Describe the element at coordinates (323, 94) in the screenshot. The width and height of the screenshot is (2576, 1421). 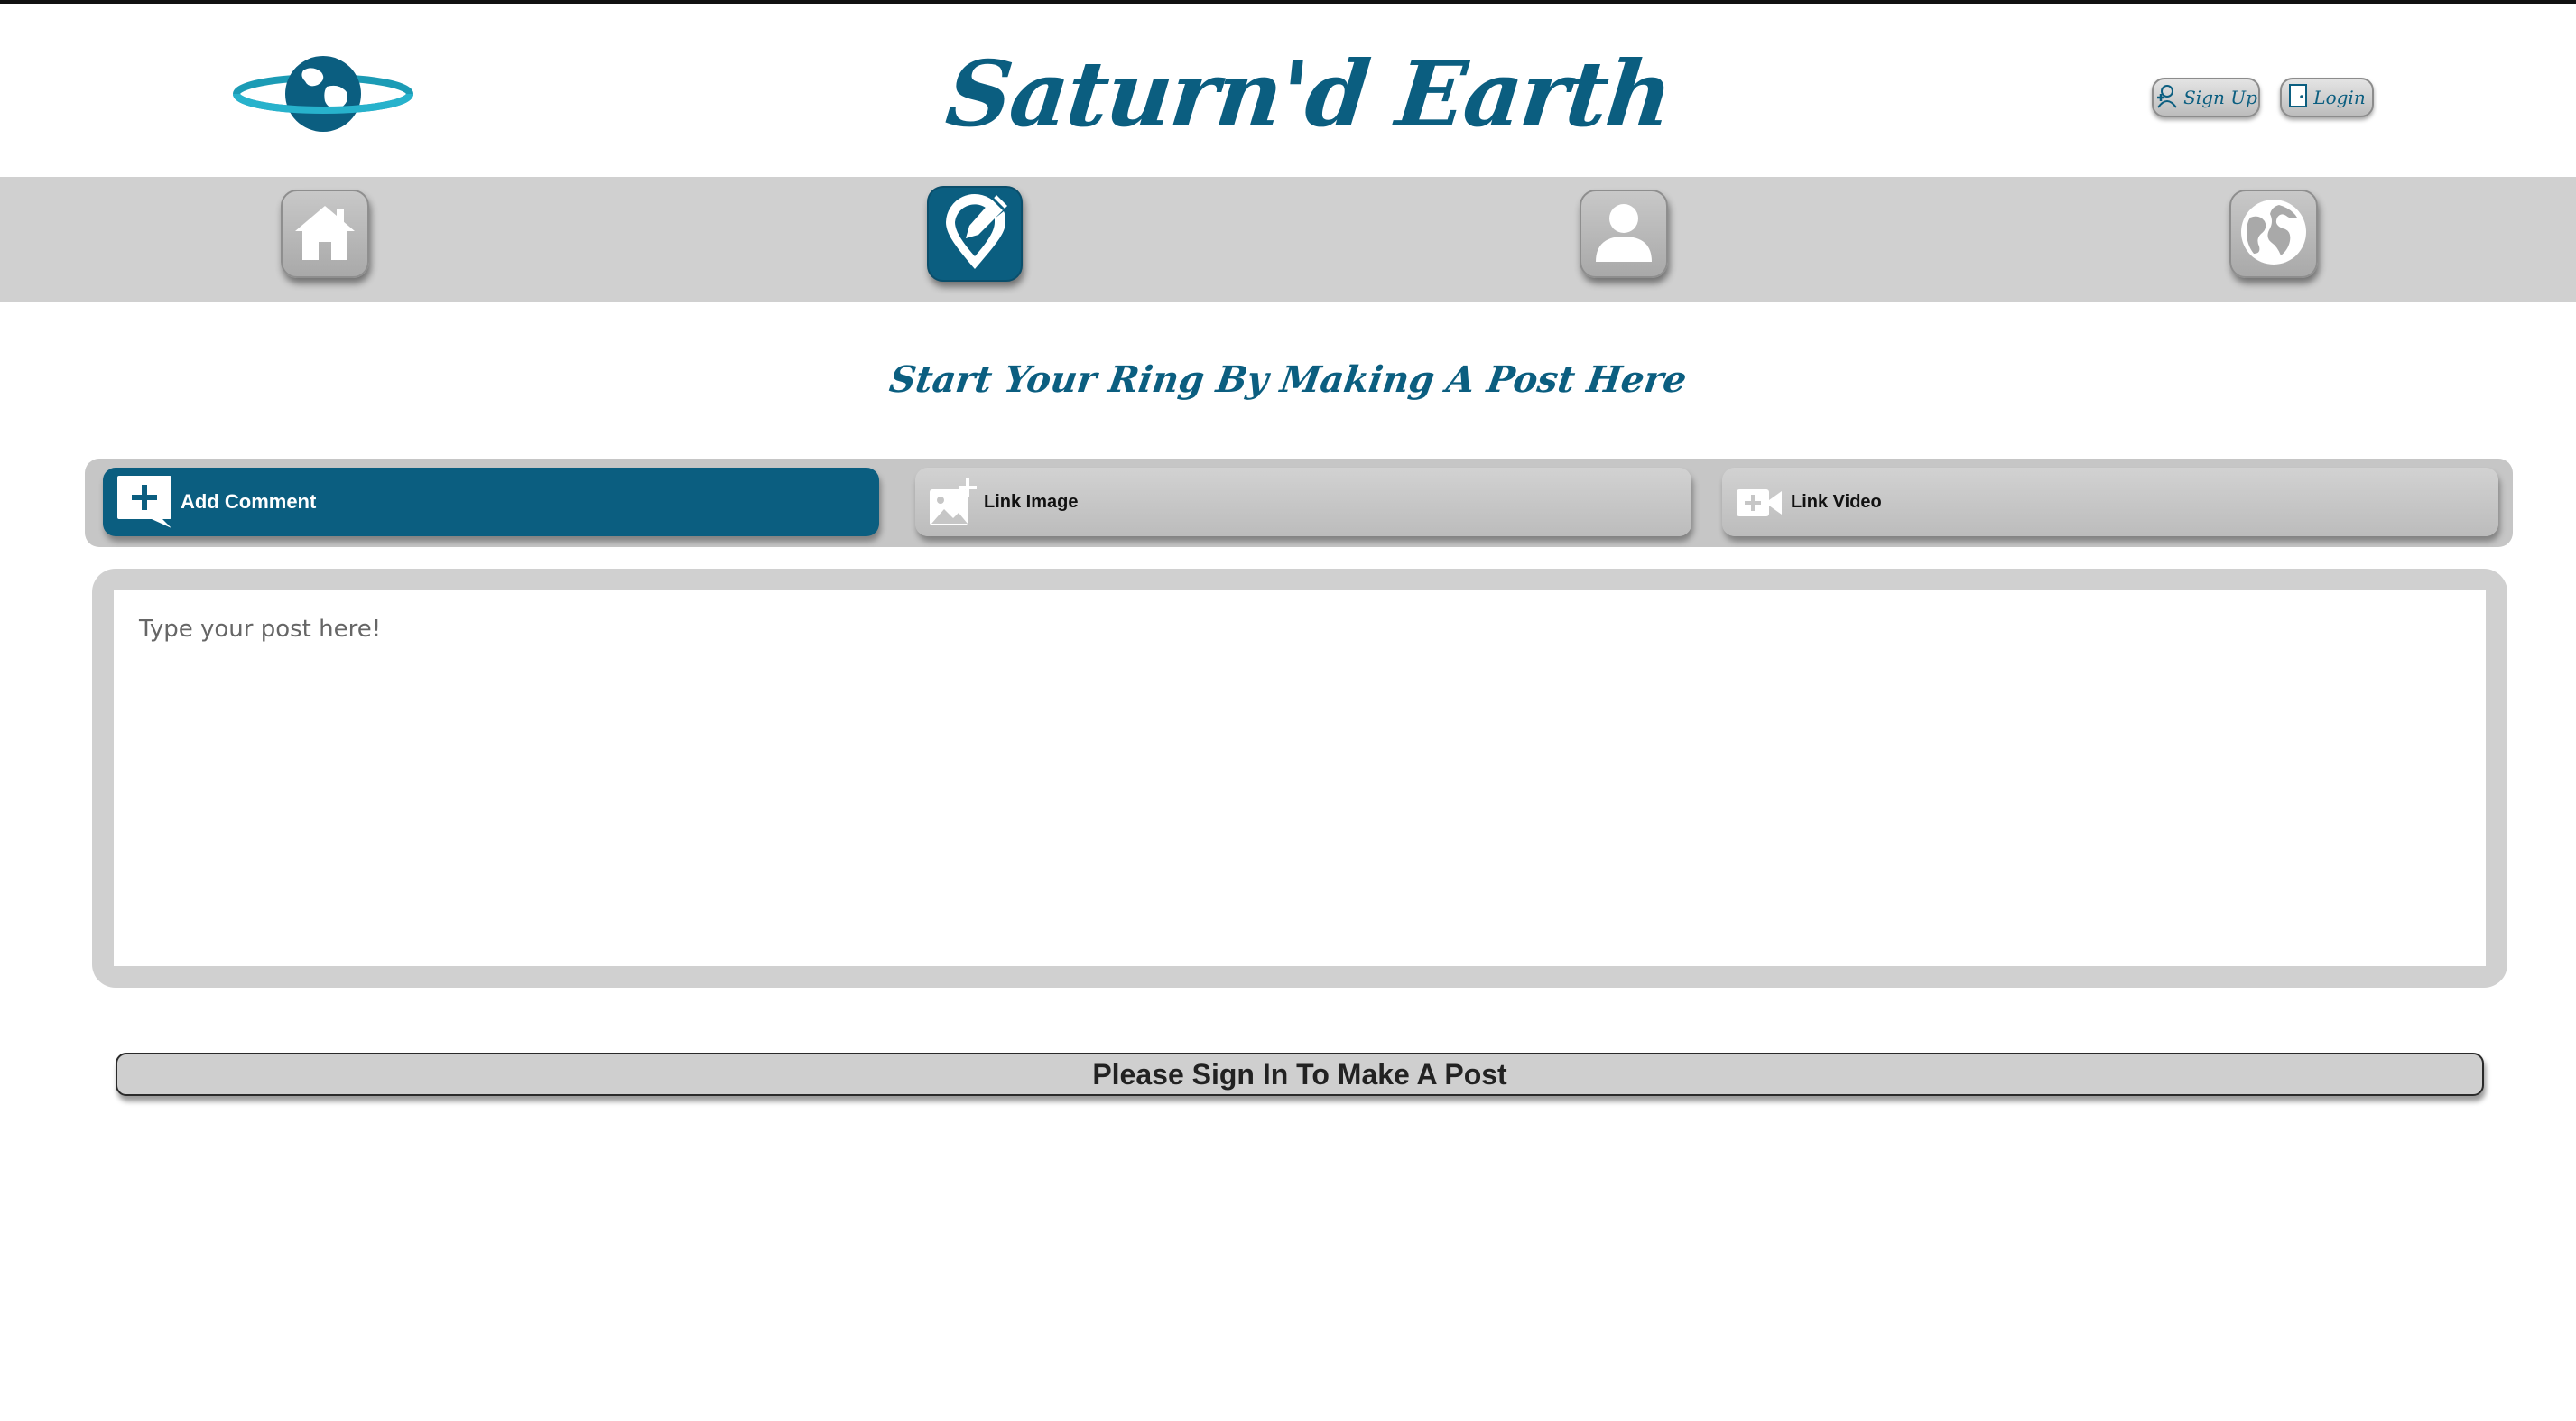
I see `saturn-earth-logo` at that location.